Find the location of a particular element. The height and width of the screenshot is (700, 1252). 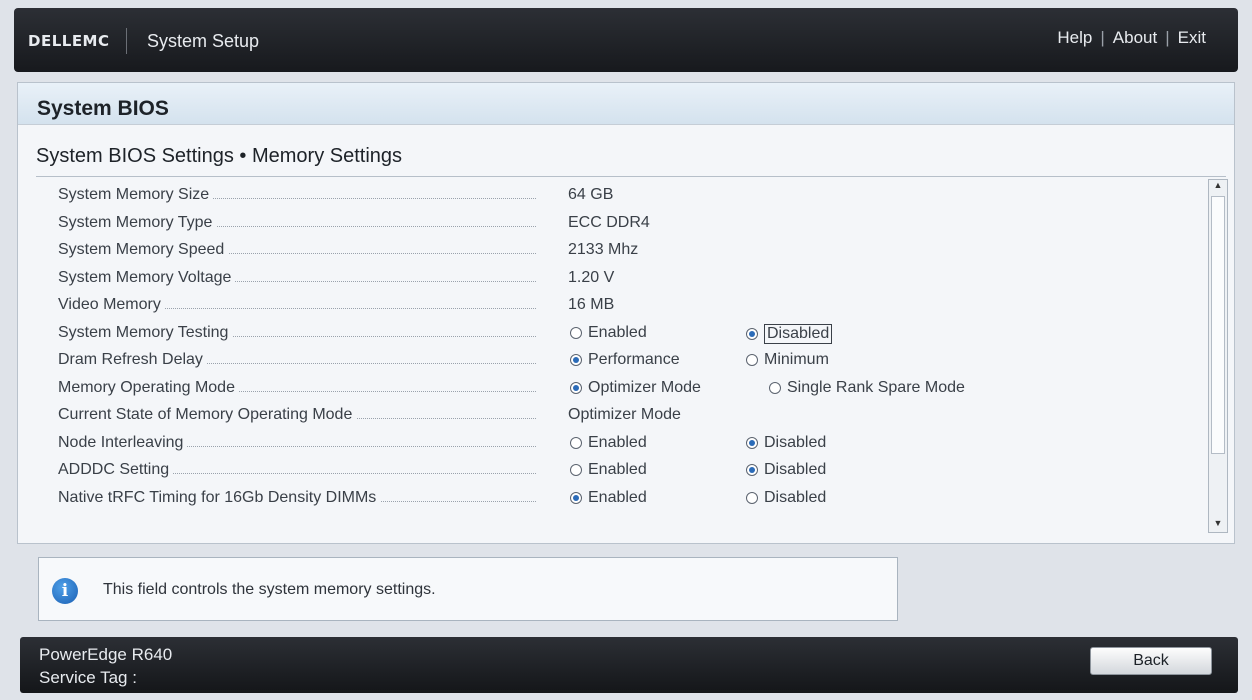

setting-value: 64 GB is located at coordinates (591, 194).